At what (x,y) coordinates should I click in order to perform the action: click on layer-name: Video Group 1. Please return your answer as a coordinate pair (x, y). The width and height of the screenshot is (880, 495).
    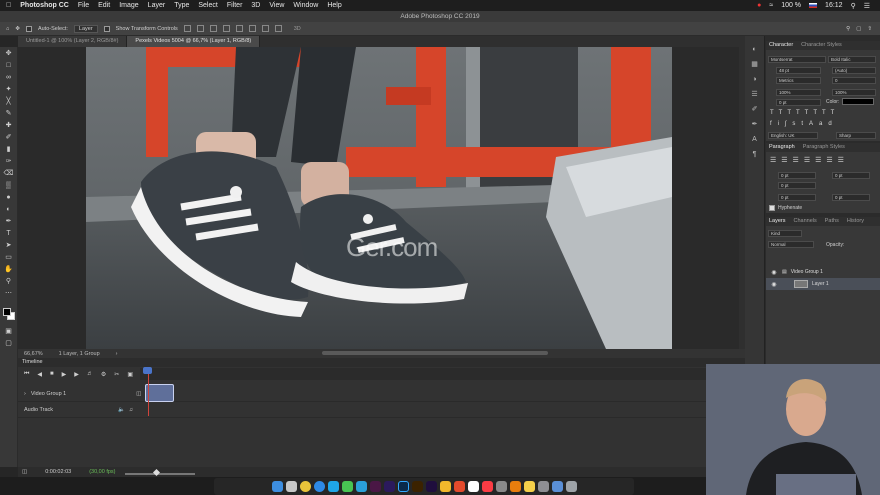
    Looking at the image, I should click on (807, 272).